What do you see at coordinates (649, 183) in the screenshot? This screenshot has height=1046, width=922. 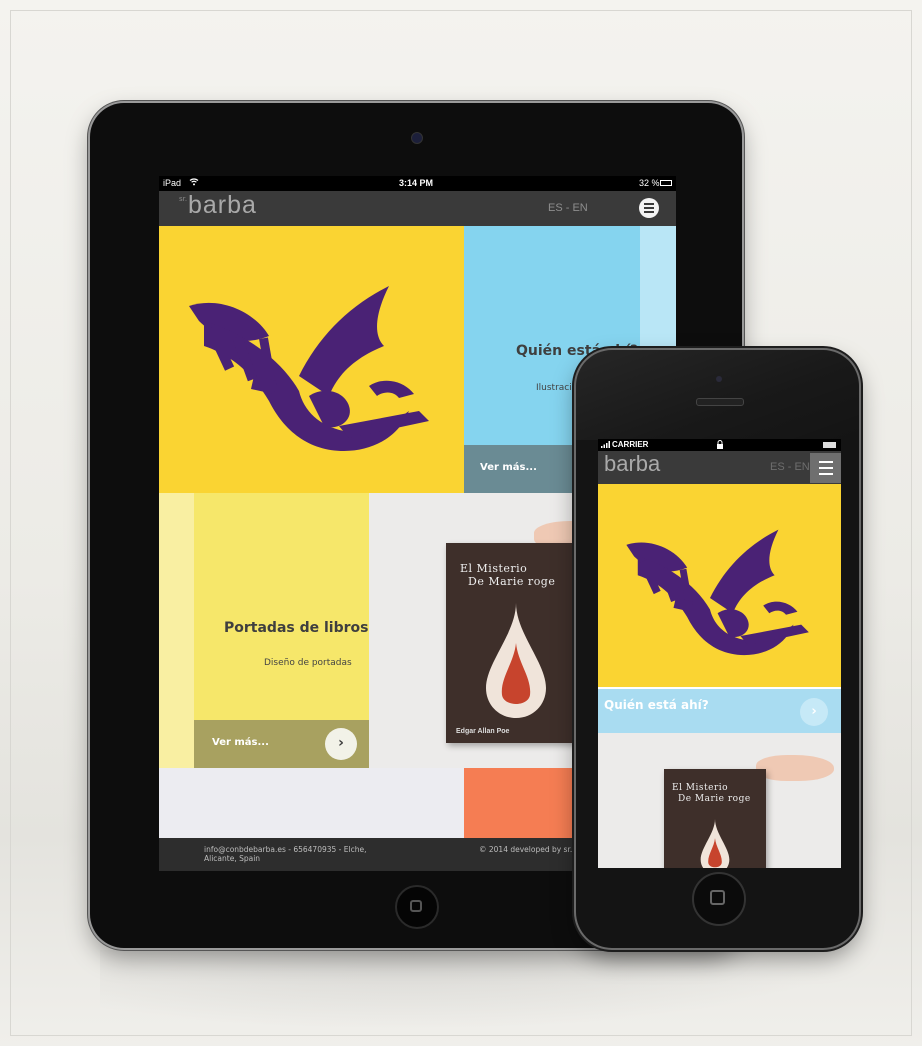 I see `battery-percent: 32 %` at bounding box center [649, 183].